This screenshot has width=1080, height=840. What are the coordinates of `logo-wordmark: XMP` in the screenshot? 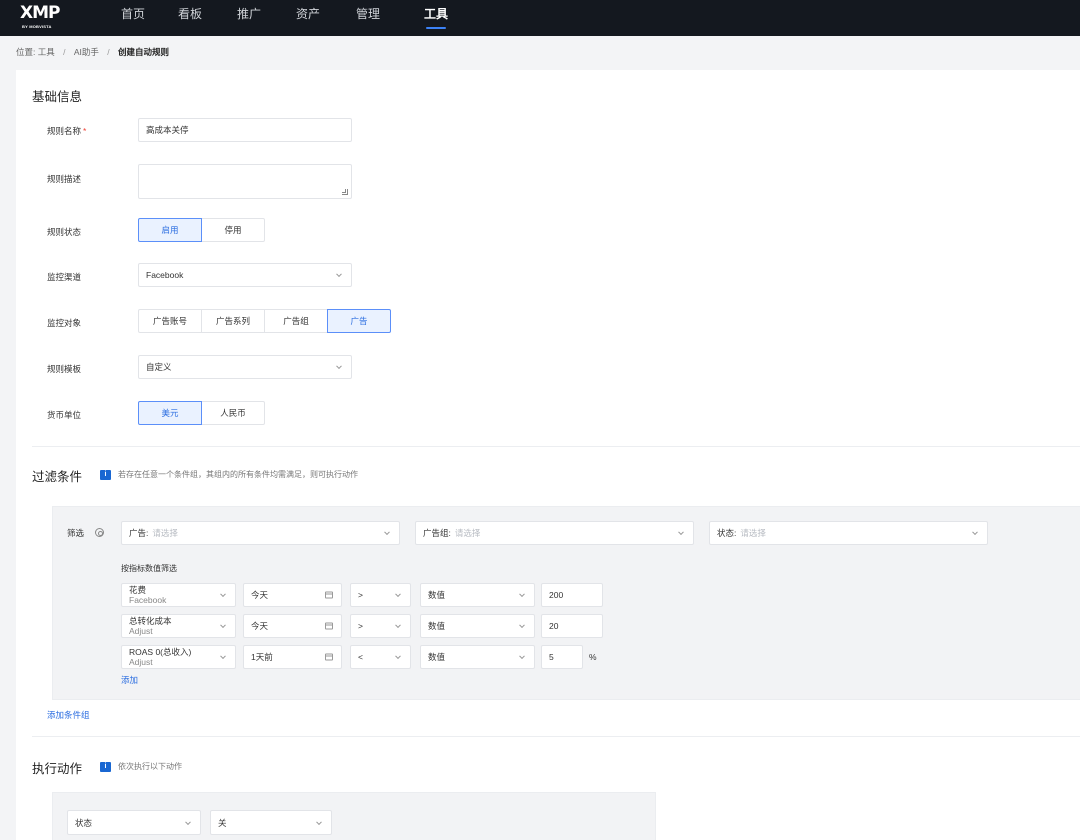 It's located at (40, 13).